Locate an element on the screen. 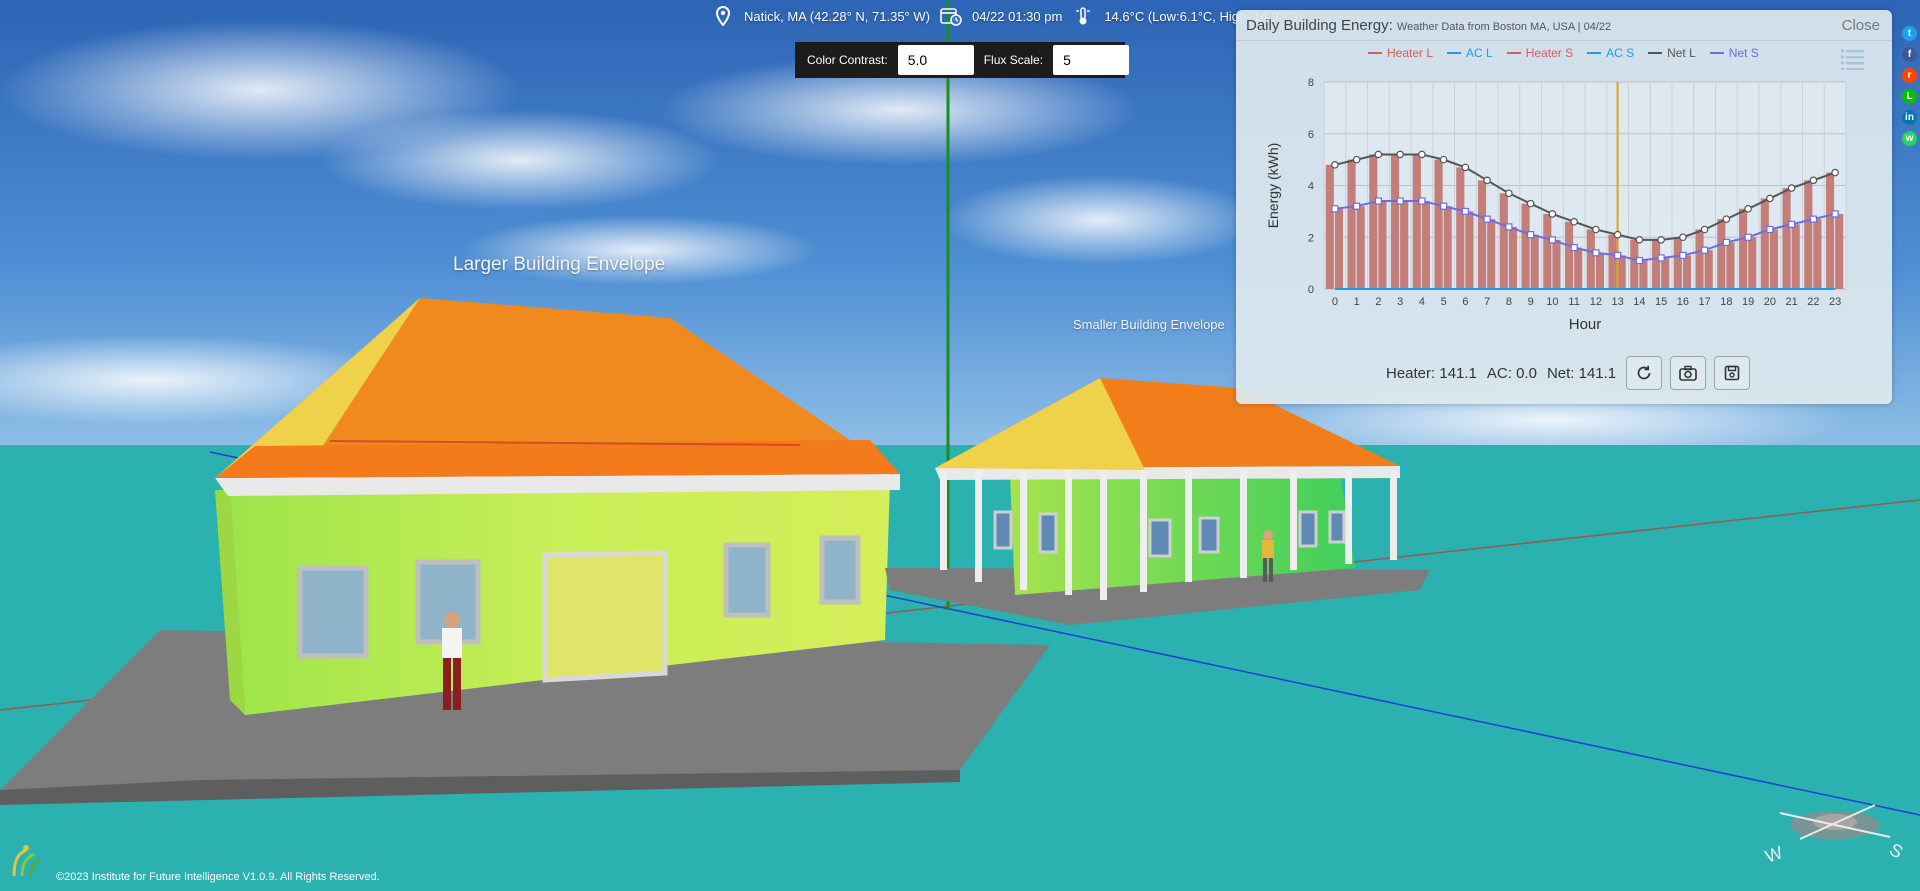 Image resolution: width=1920 pixels, height=891 pixels. legend-item-ac-s: AC S is located at coordinates (1610, 53).